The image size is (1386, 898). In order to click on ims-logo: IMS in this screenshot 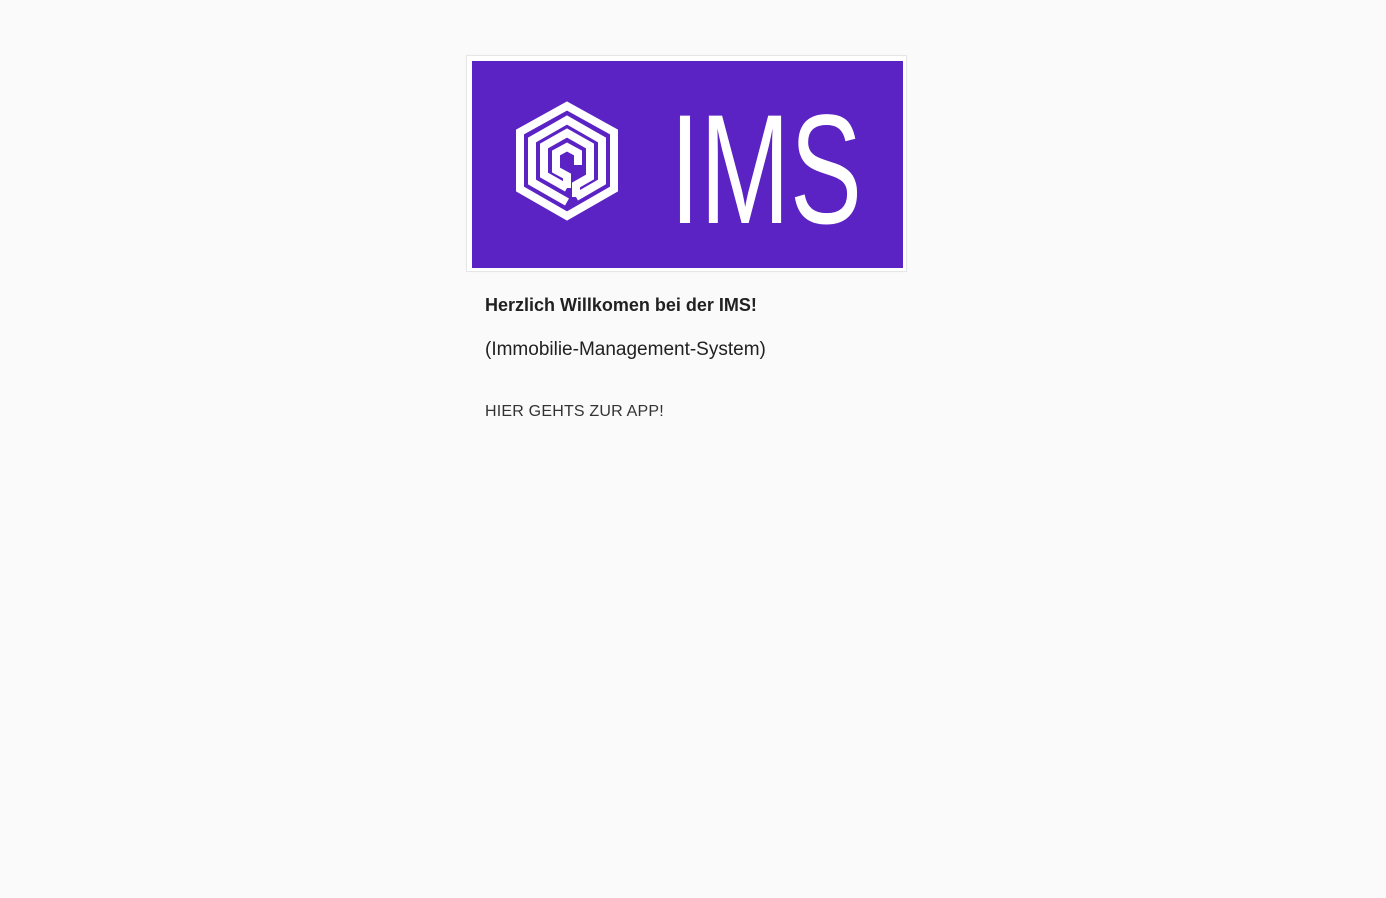, I will do `click(687, 164)`.